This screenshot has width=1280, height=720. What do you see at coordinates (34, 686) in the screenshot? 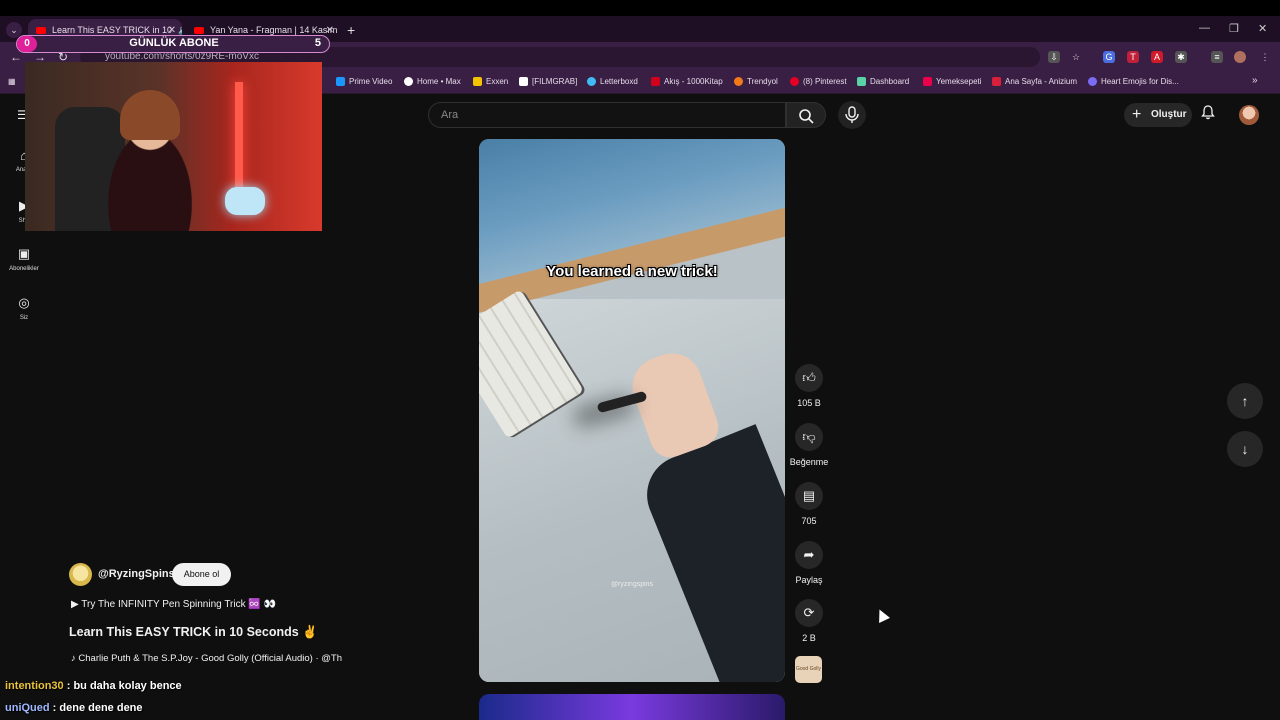
I see `chat-username: intention30` at bounding box center [34, 686].